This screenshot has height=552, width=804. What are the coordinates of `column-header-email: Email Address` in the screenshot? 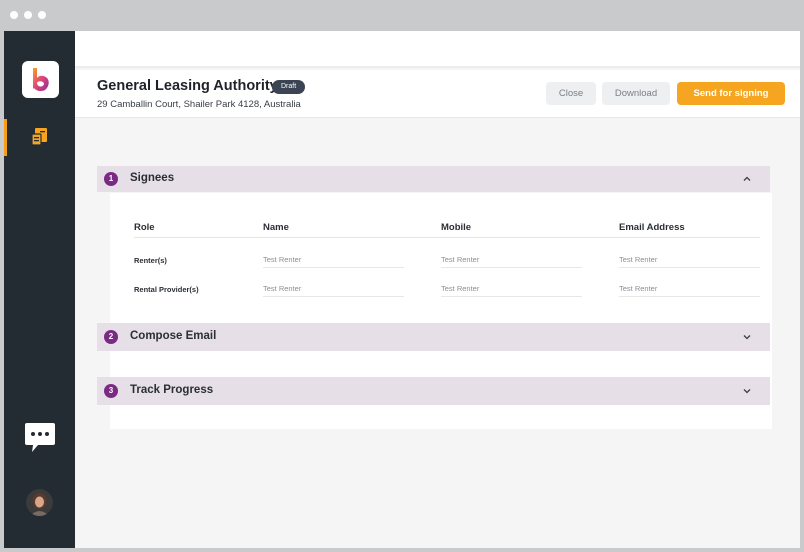 It's located at (652, 227).